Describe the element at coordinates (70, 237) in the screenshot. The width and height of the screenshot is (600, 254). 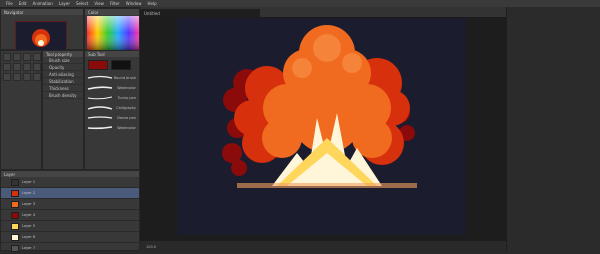
I see `layer-row: Layer 6` at that location.